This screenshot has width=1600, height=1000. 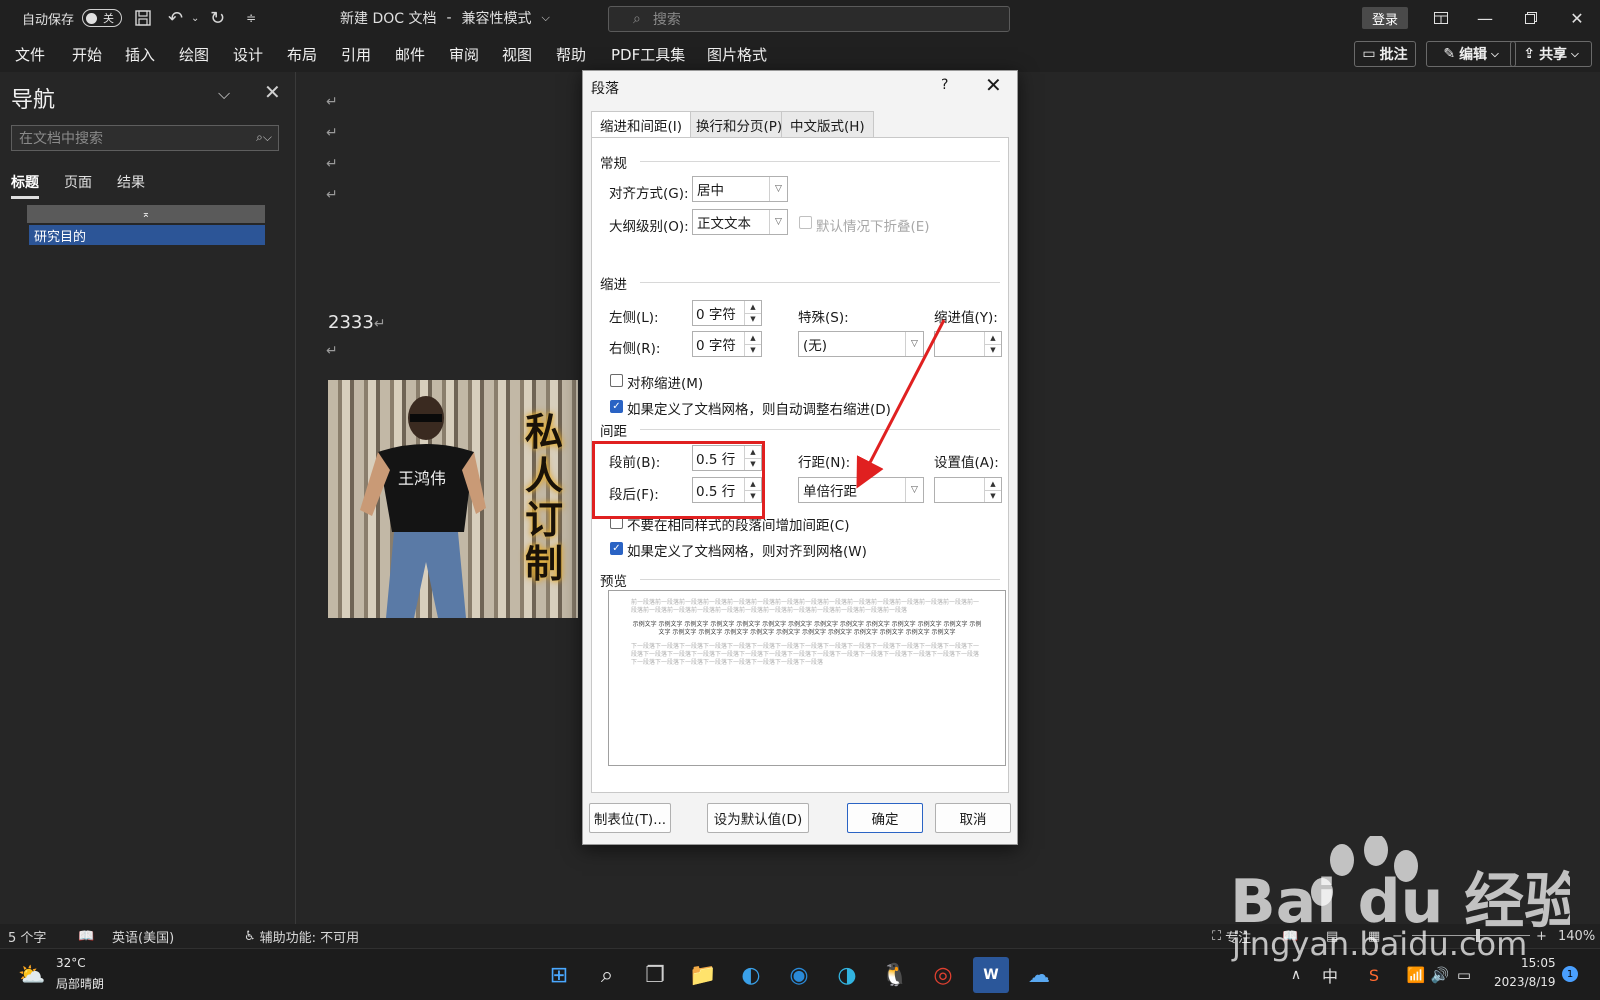 I want to click on word-count: 5 个字, so click(x=27, y=936).